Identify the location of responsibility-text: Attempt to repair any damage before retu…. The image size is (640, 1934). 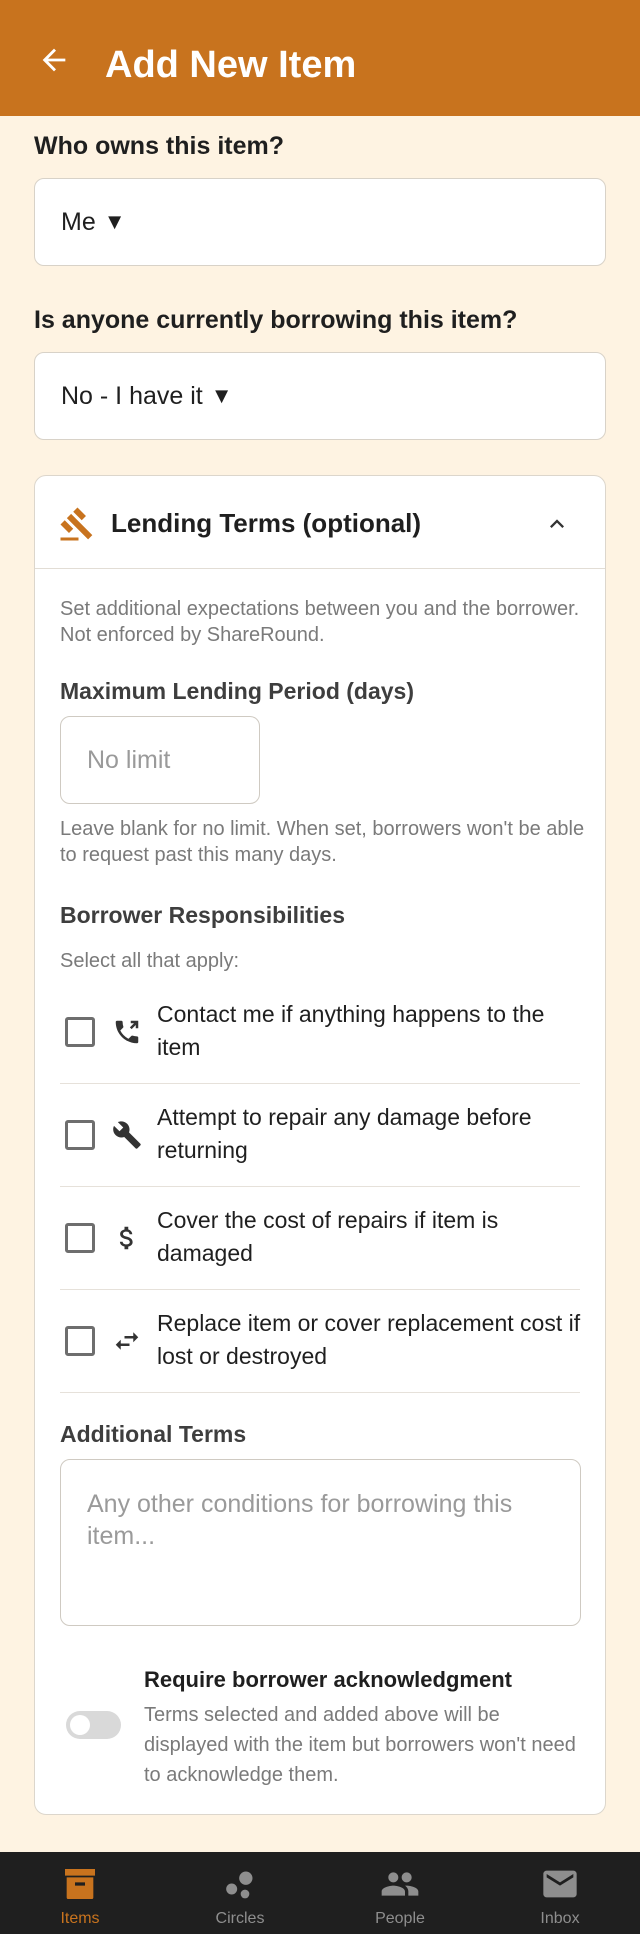
(344, 1133).